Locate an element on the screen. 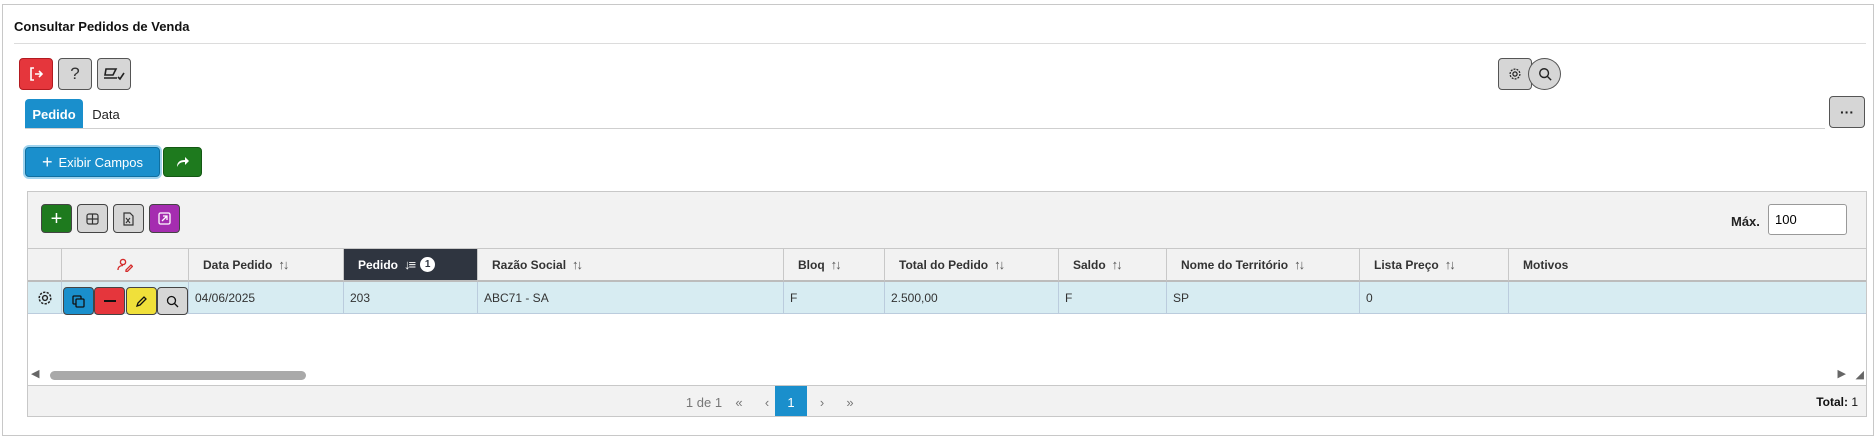 Image resolution: width=1876 pixels, height=438 pixels. share-arrow-icon is located at coordinates (182, 162).